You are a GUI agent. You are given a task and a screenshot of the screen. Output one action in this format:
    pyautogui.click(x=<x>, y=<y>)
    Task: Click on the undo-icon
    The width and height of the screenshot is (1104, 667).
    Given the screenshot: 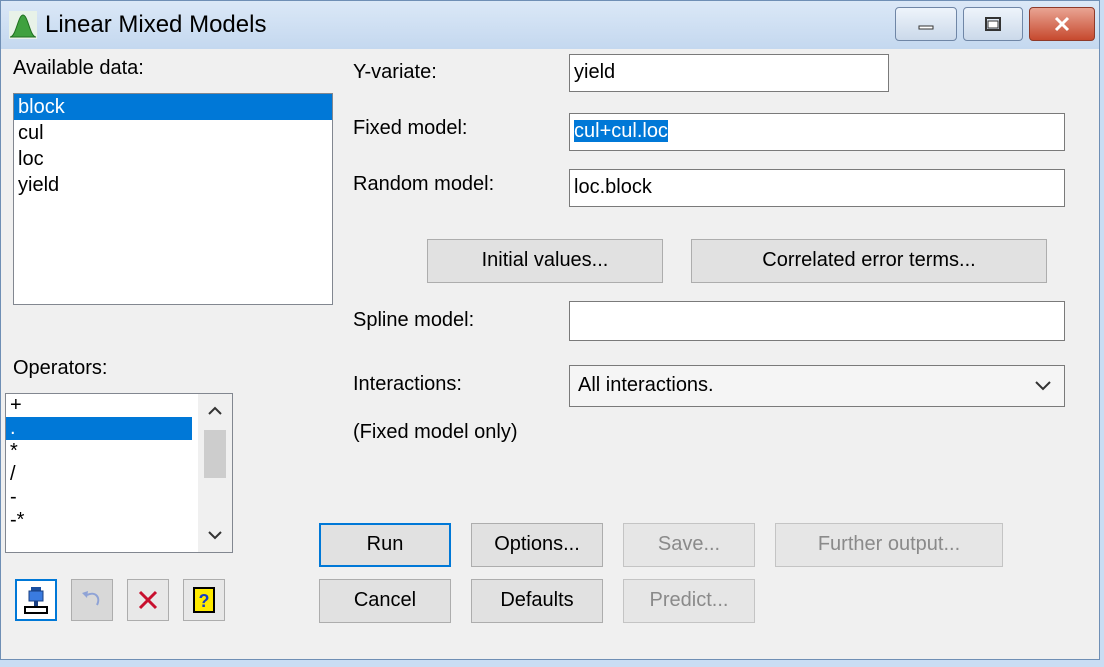 What is the action you would take?
    pyautogui.click(x=91, y=598)
    